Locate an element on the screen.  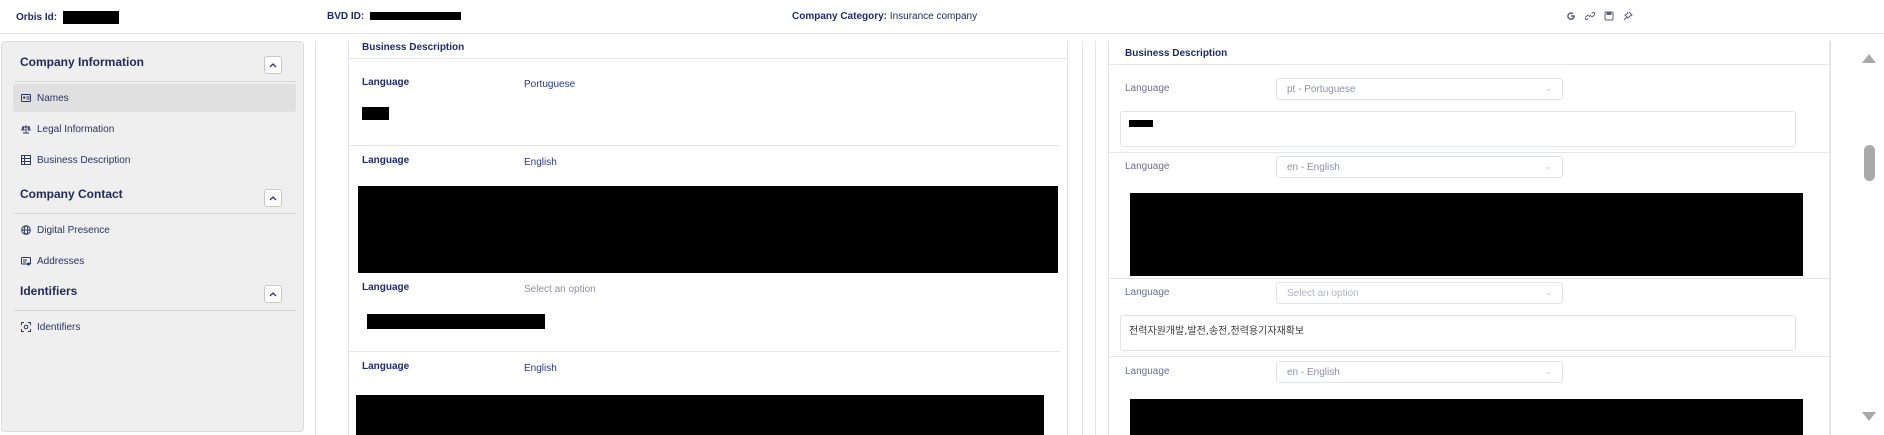
scroll-up-arrow-icon is located at coordinates (1869, 58).